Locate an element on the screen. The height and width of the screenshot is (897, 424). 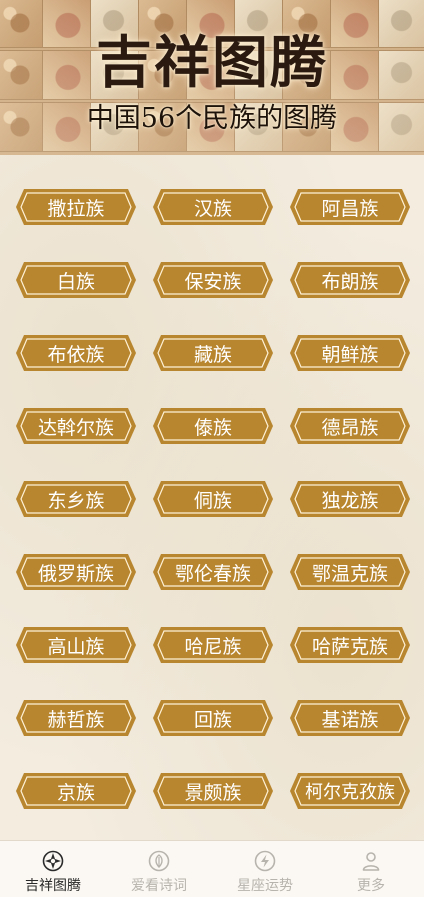
ethnic-group-label: 保安族 is located at coordinates (213, 281).